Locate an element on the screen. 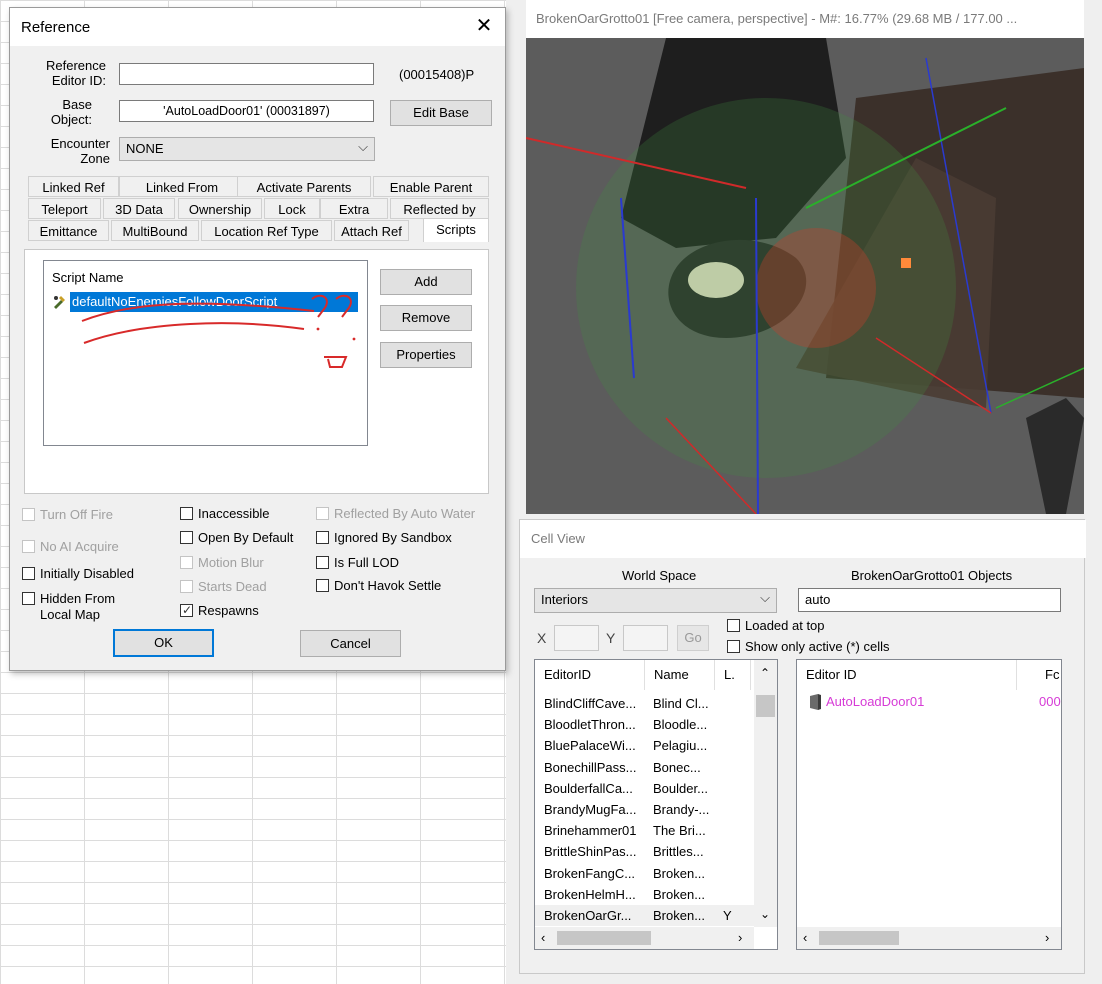  tab-lock: Lock is located at coordinates (292, 208).